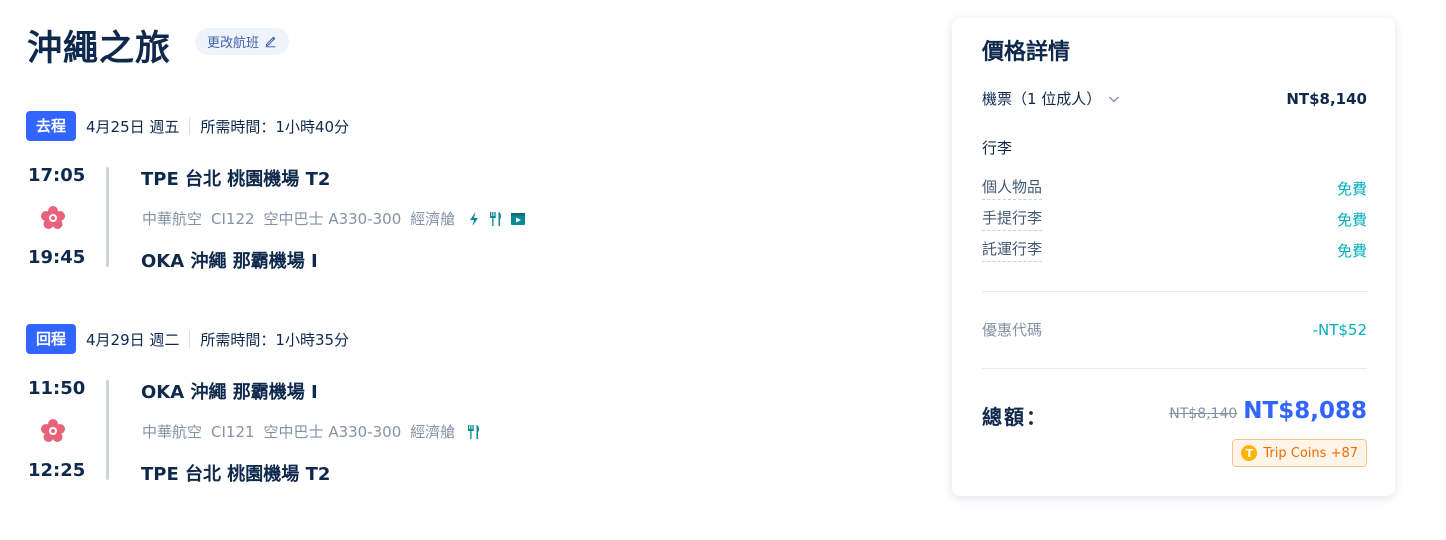 The height and width of the screenshot is (540, 1446). I want to click on leg-tag: 去程, so click(51, 126).